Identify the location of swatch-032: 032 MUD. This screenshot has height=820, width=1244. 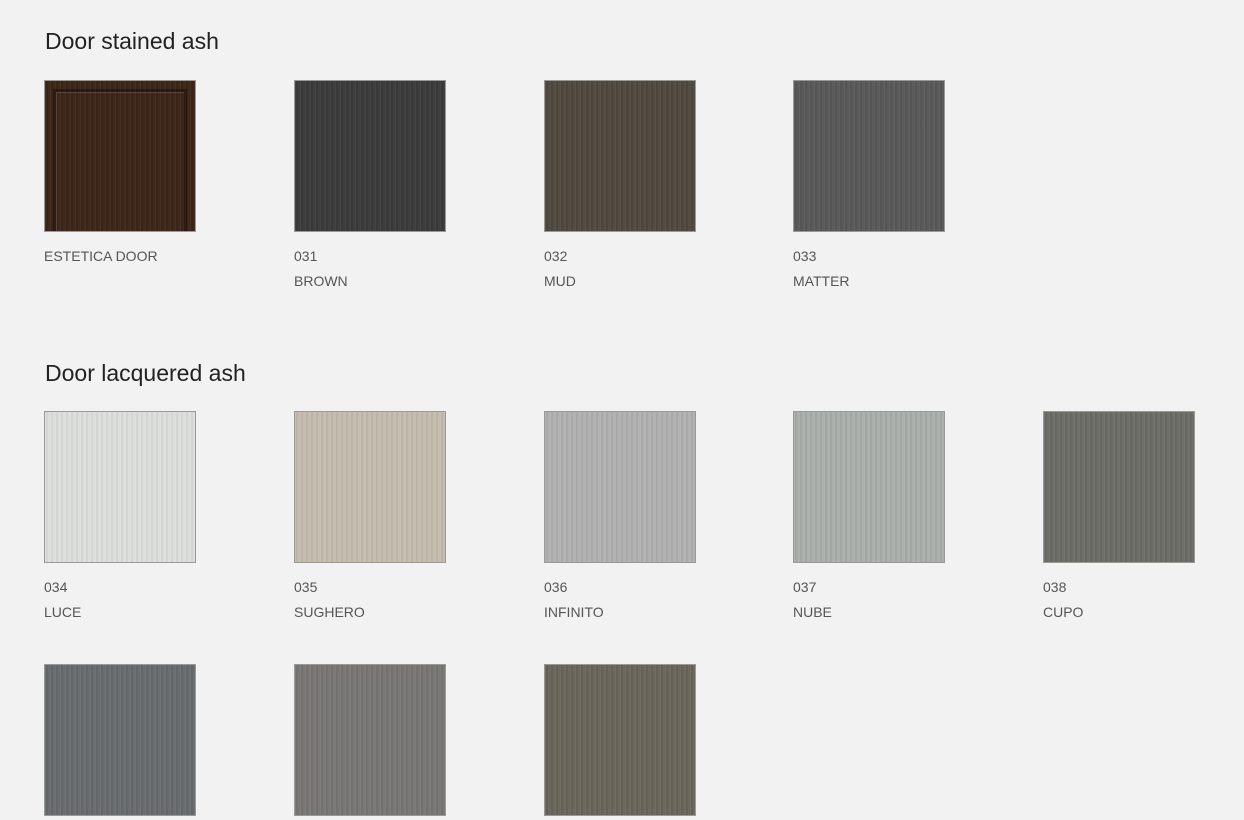
(624, 184).